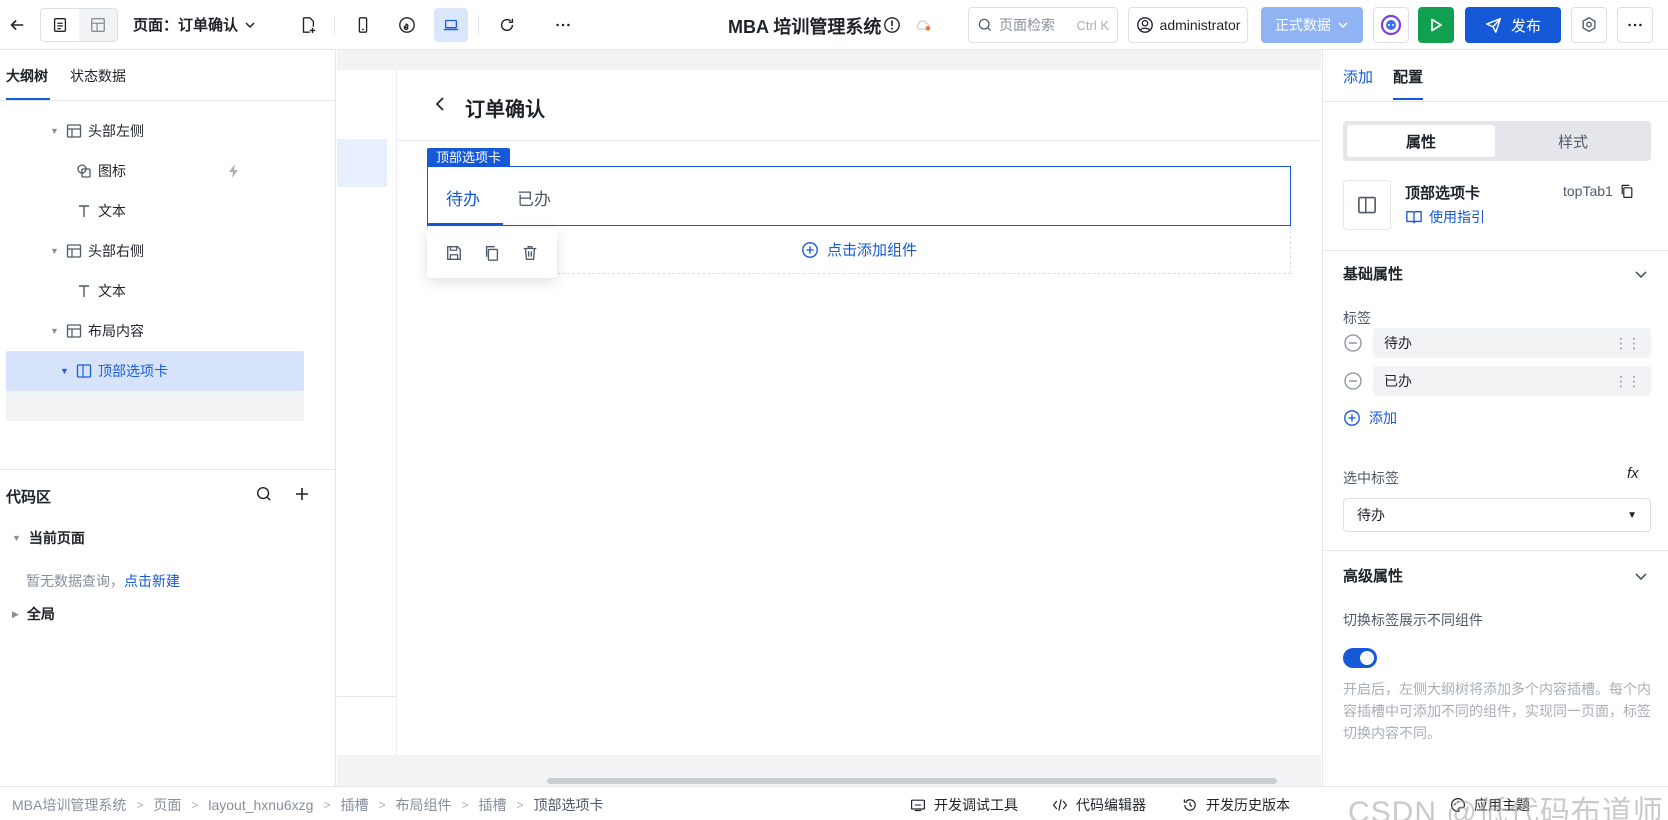 The height and width of the screenshot is (820, 1668). Describe the element at coordinates (152, 581) in the screenshot. I see `create-query-link: 点击新建` at that location.